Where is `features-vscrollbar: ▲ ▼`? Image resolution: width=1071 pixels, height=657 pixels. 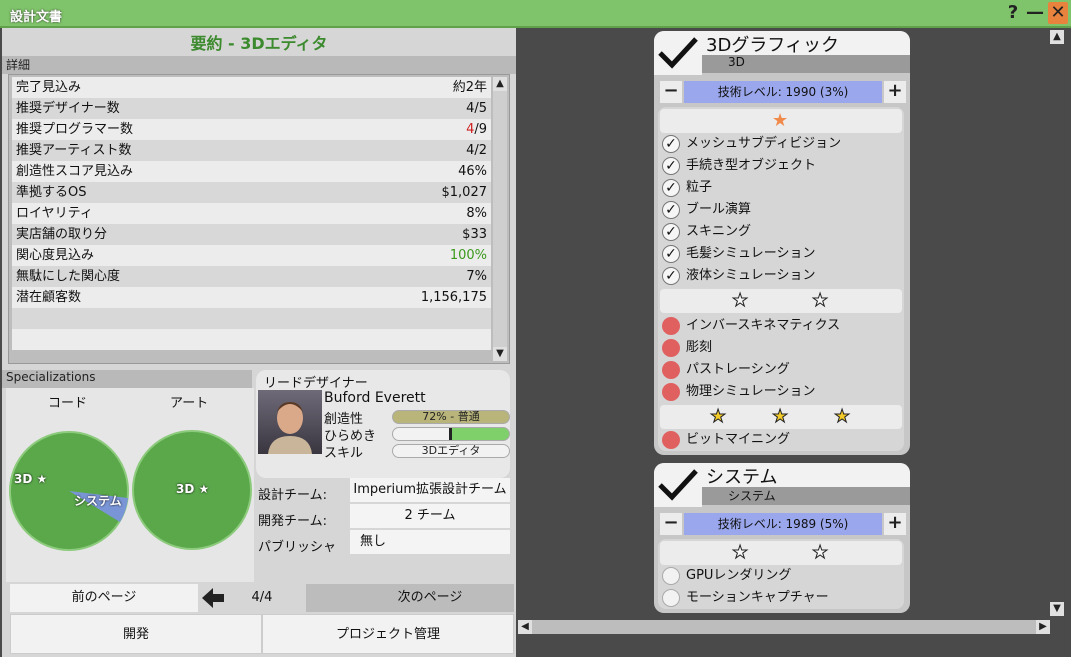
features-vscrollbar: ▲ ▼ is located at coordinates (1057, 323).